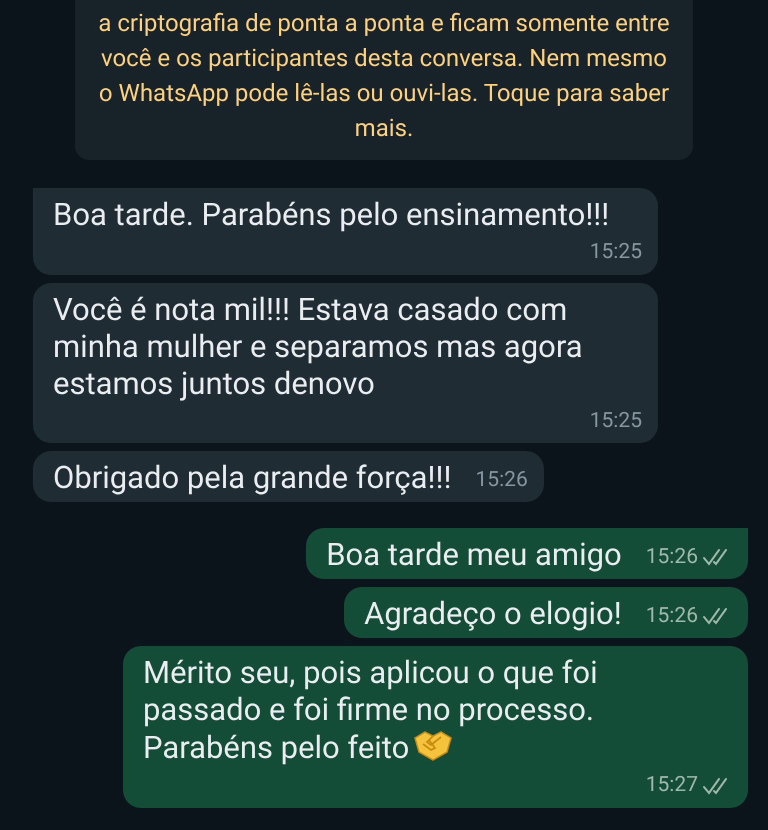 Image resolution: width=768 pixels, height=830 pixels. I want to click on message-text: Obrigado pela grande força!!!, so click(252, 477).